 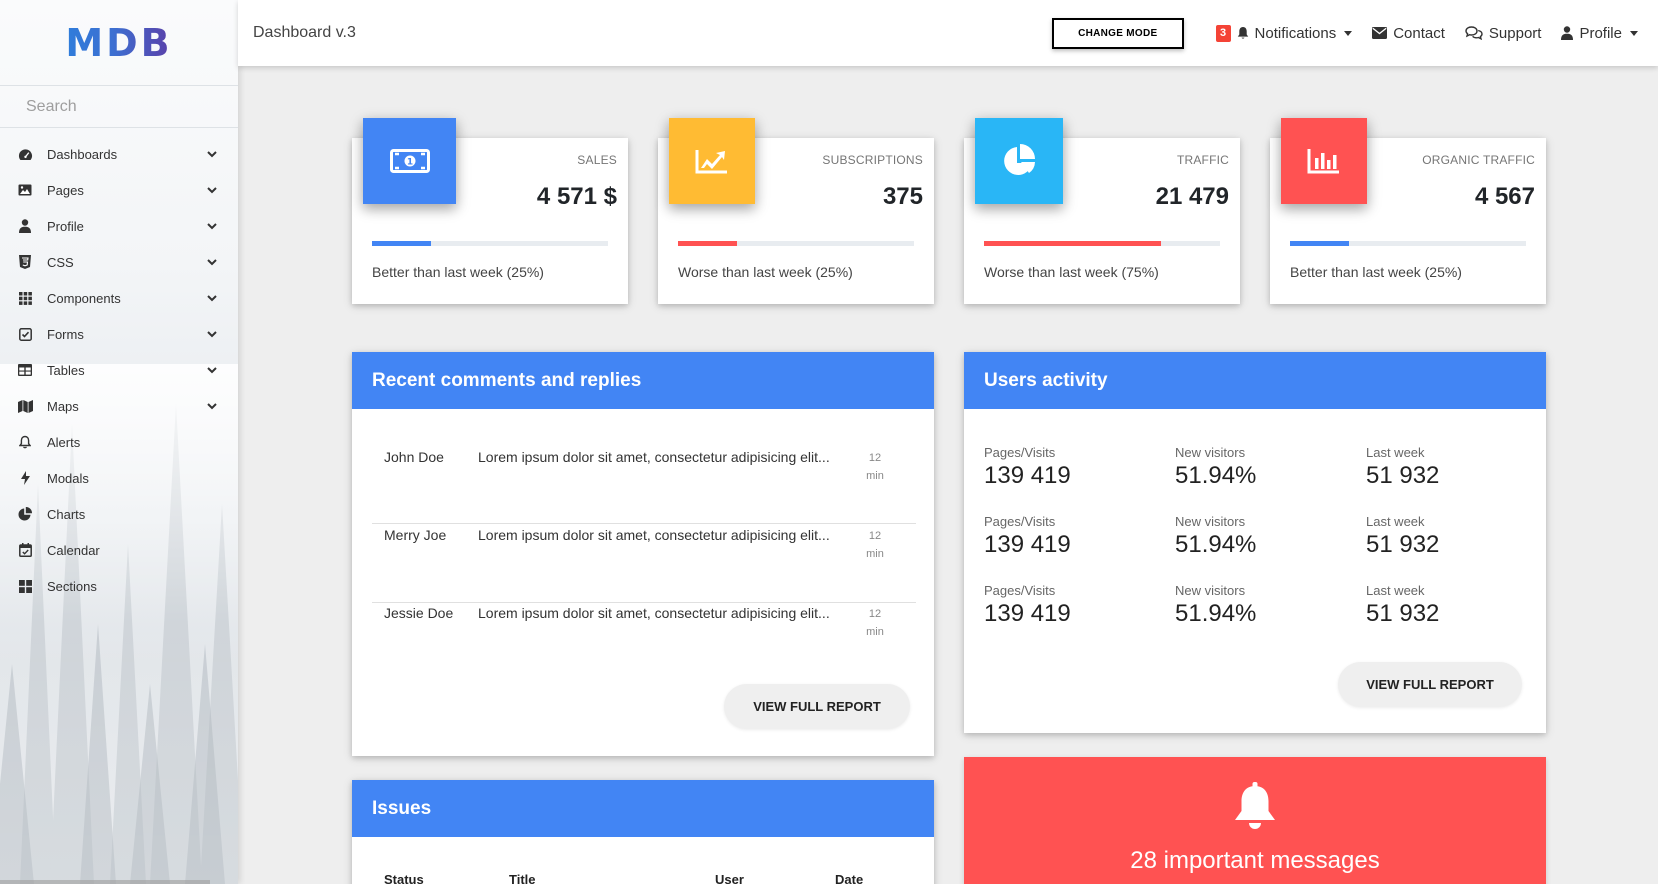 What do you see at coordinates (119, 334) in the screenshot?
I see `sidebar-item-forms: Forms` at bounding box center [119, 334].